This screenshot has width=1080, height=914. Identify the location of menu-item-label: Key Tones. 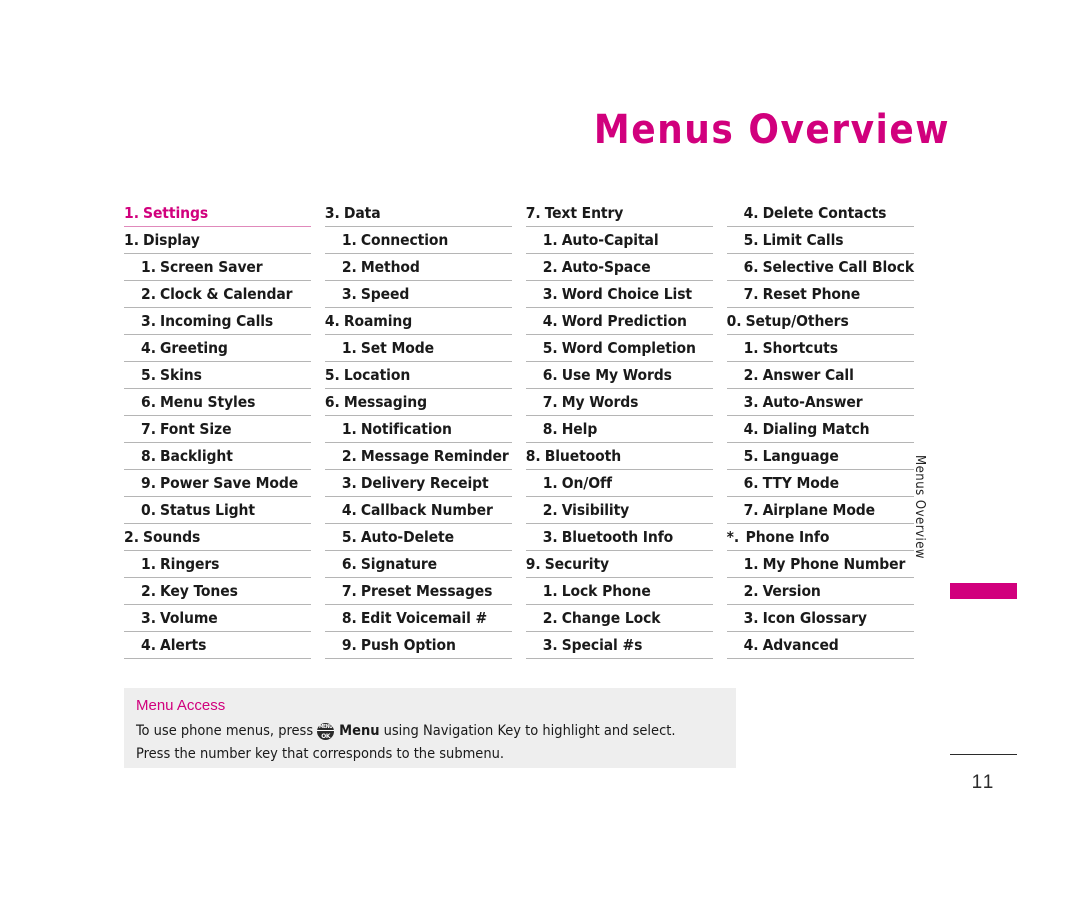
(199, 591).